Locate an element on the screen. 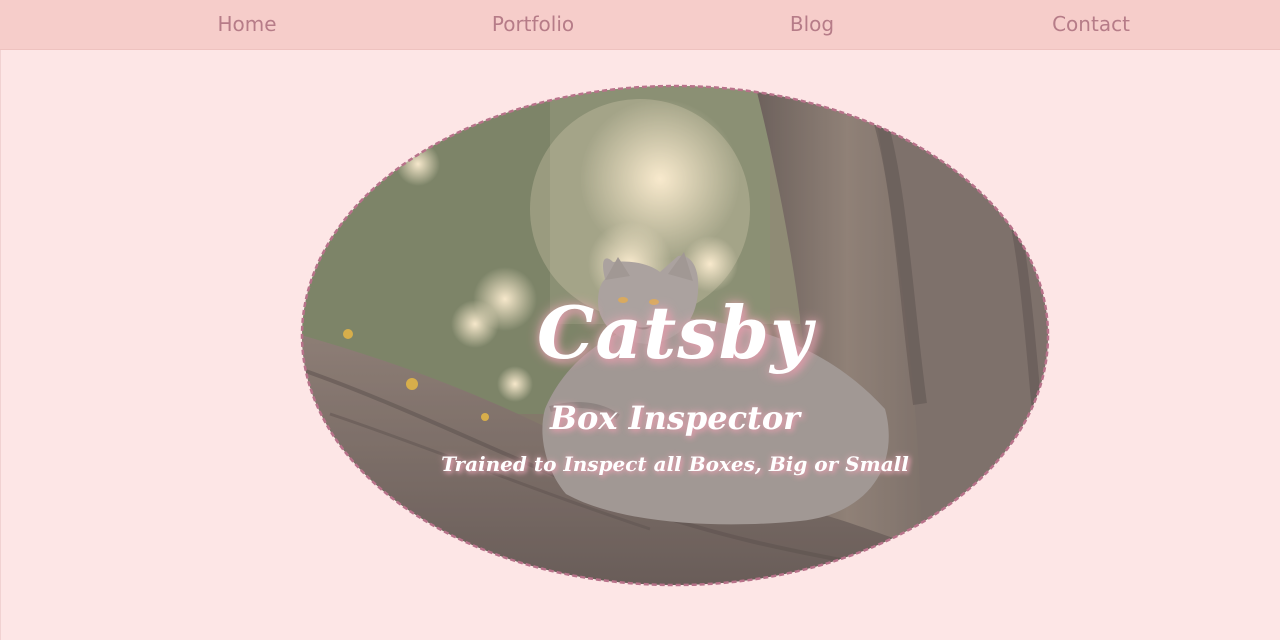  hero-title: Catsby is located at coordinates (675, 332).